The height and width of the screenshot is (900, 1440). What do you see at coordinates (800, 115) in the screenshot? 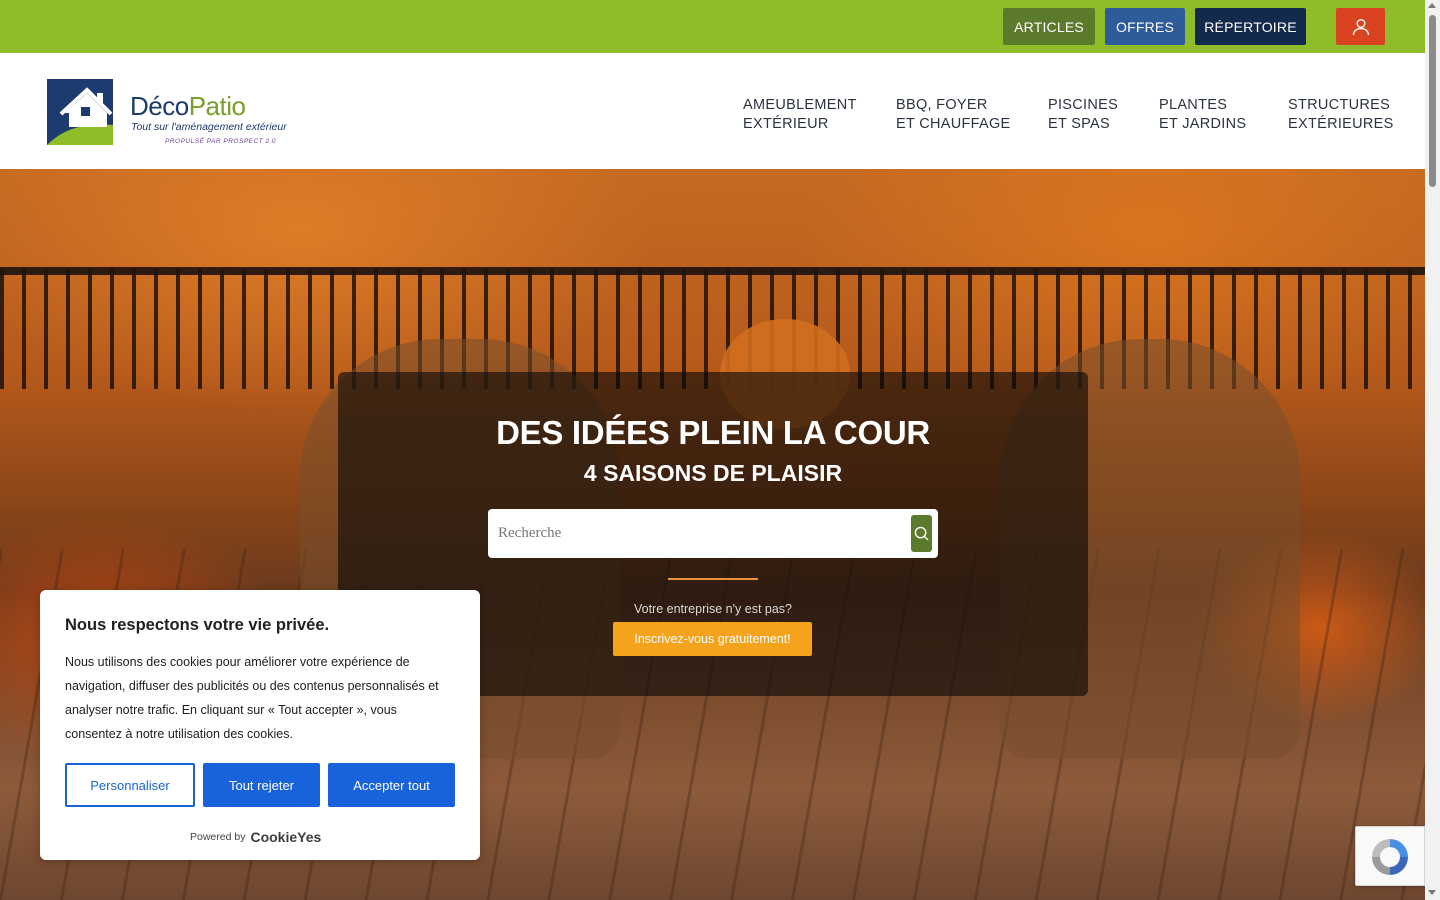
I see `nav-ameublement: AMEUBLEMENT EXTÉRIEUR` at bounding box center [800, 115].